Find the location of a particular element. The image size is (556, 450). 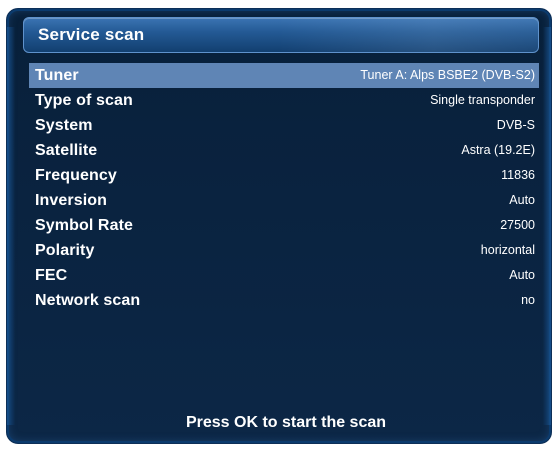

setting-label: FEC is located at coordinates (51, 275).